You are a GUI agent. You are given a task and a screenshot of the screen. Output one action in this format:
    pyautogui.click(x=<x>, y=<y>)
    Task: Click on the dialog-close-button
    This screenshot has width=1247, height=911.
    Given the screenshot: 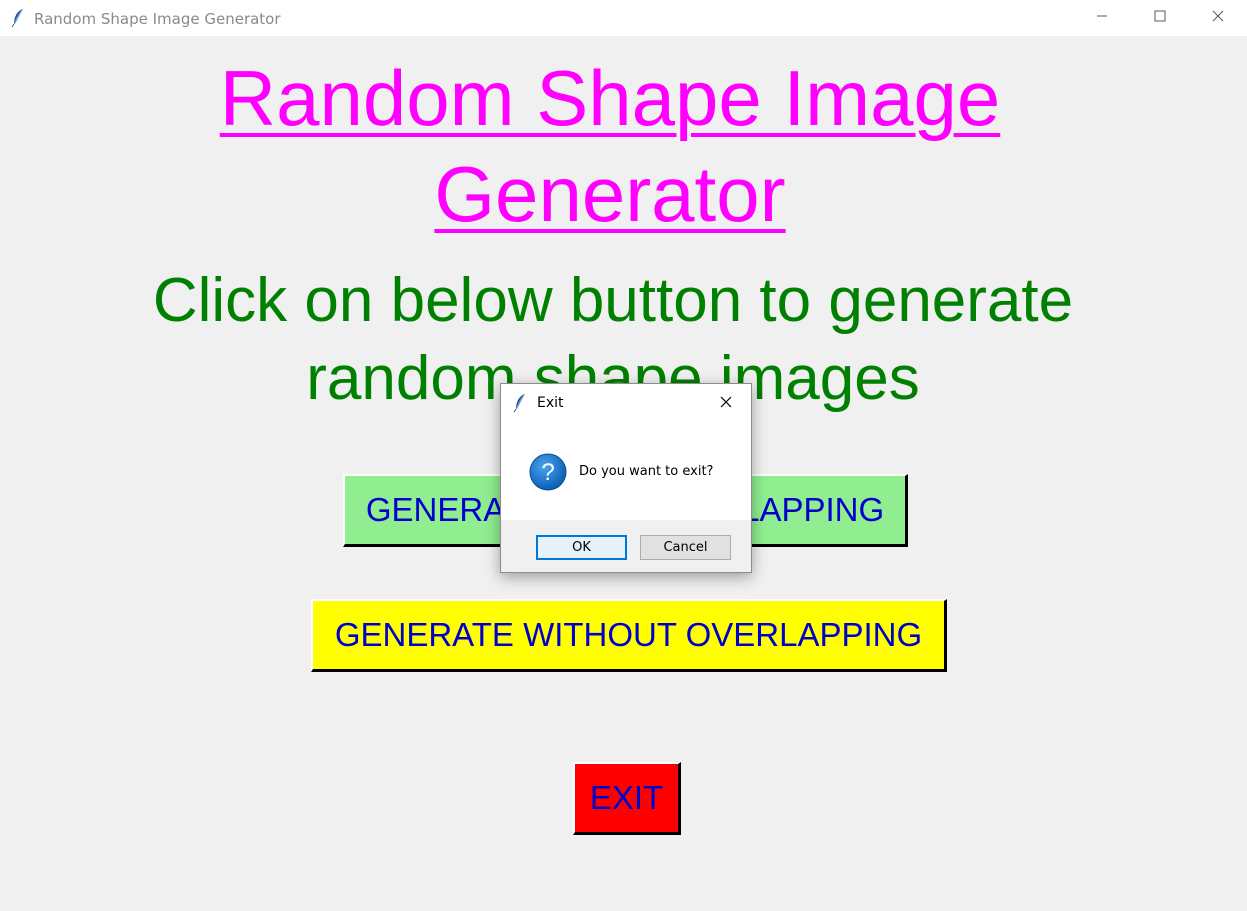 What is the action you would take?
    pyautogui.click(x=726, y=403)
    